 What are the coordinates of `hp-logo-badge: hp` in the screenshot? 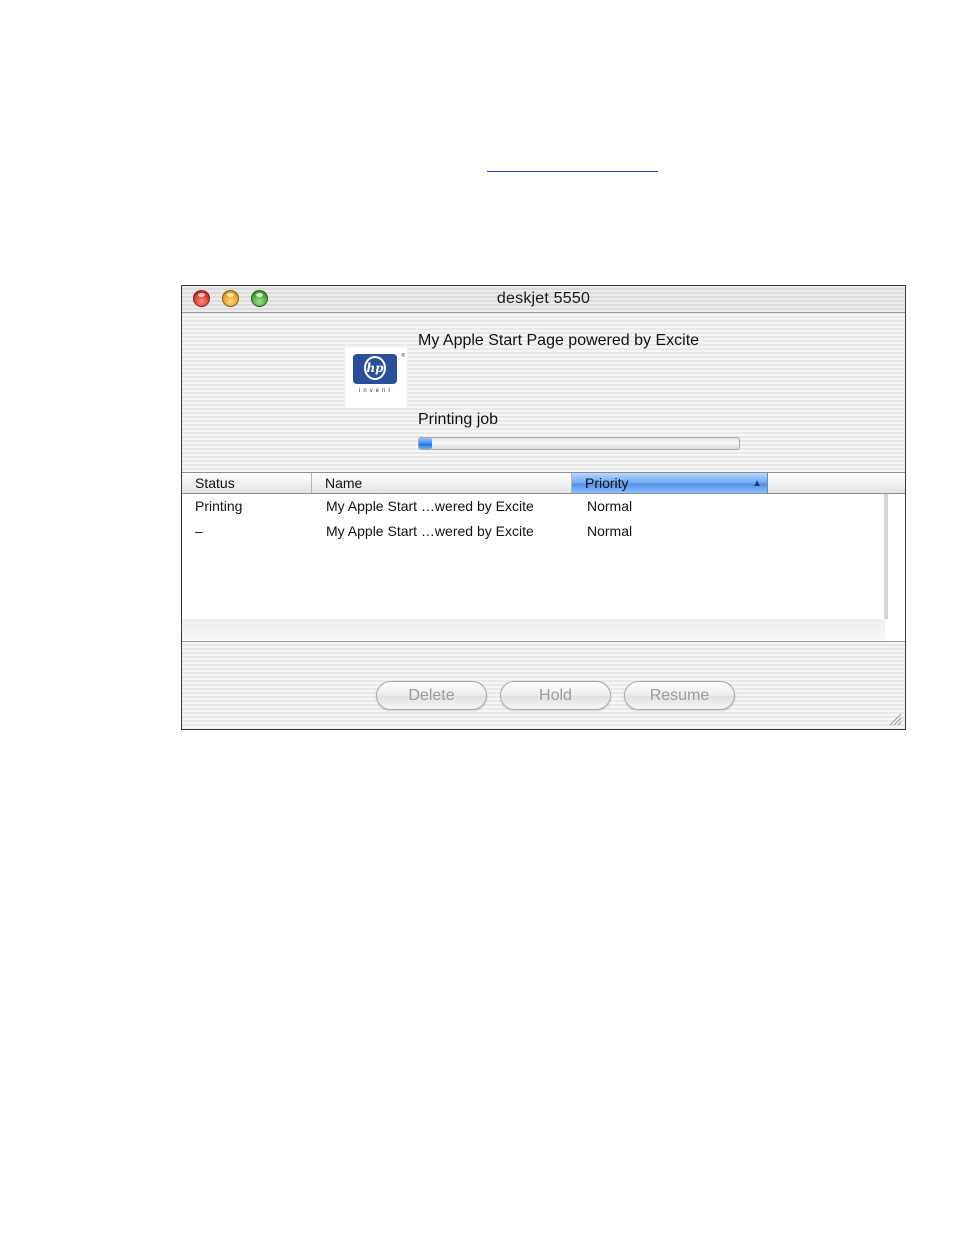 It's located at (375, 369).